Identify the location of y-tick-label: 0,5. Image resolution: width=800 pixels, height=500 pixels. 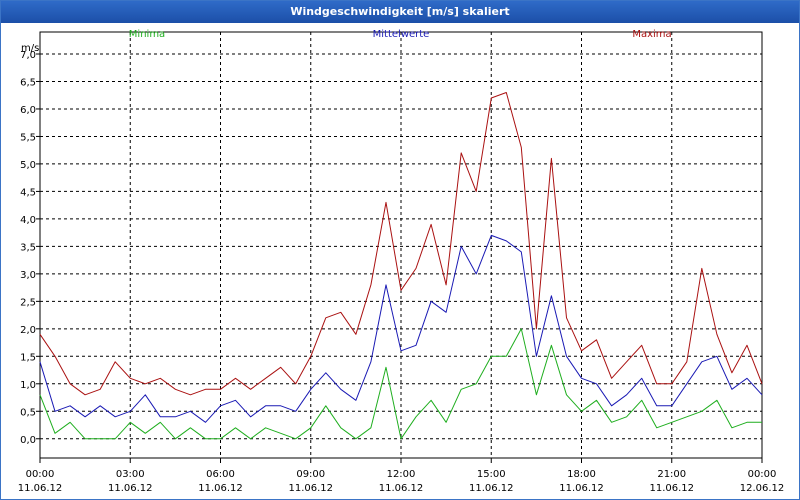
(28, 412).